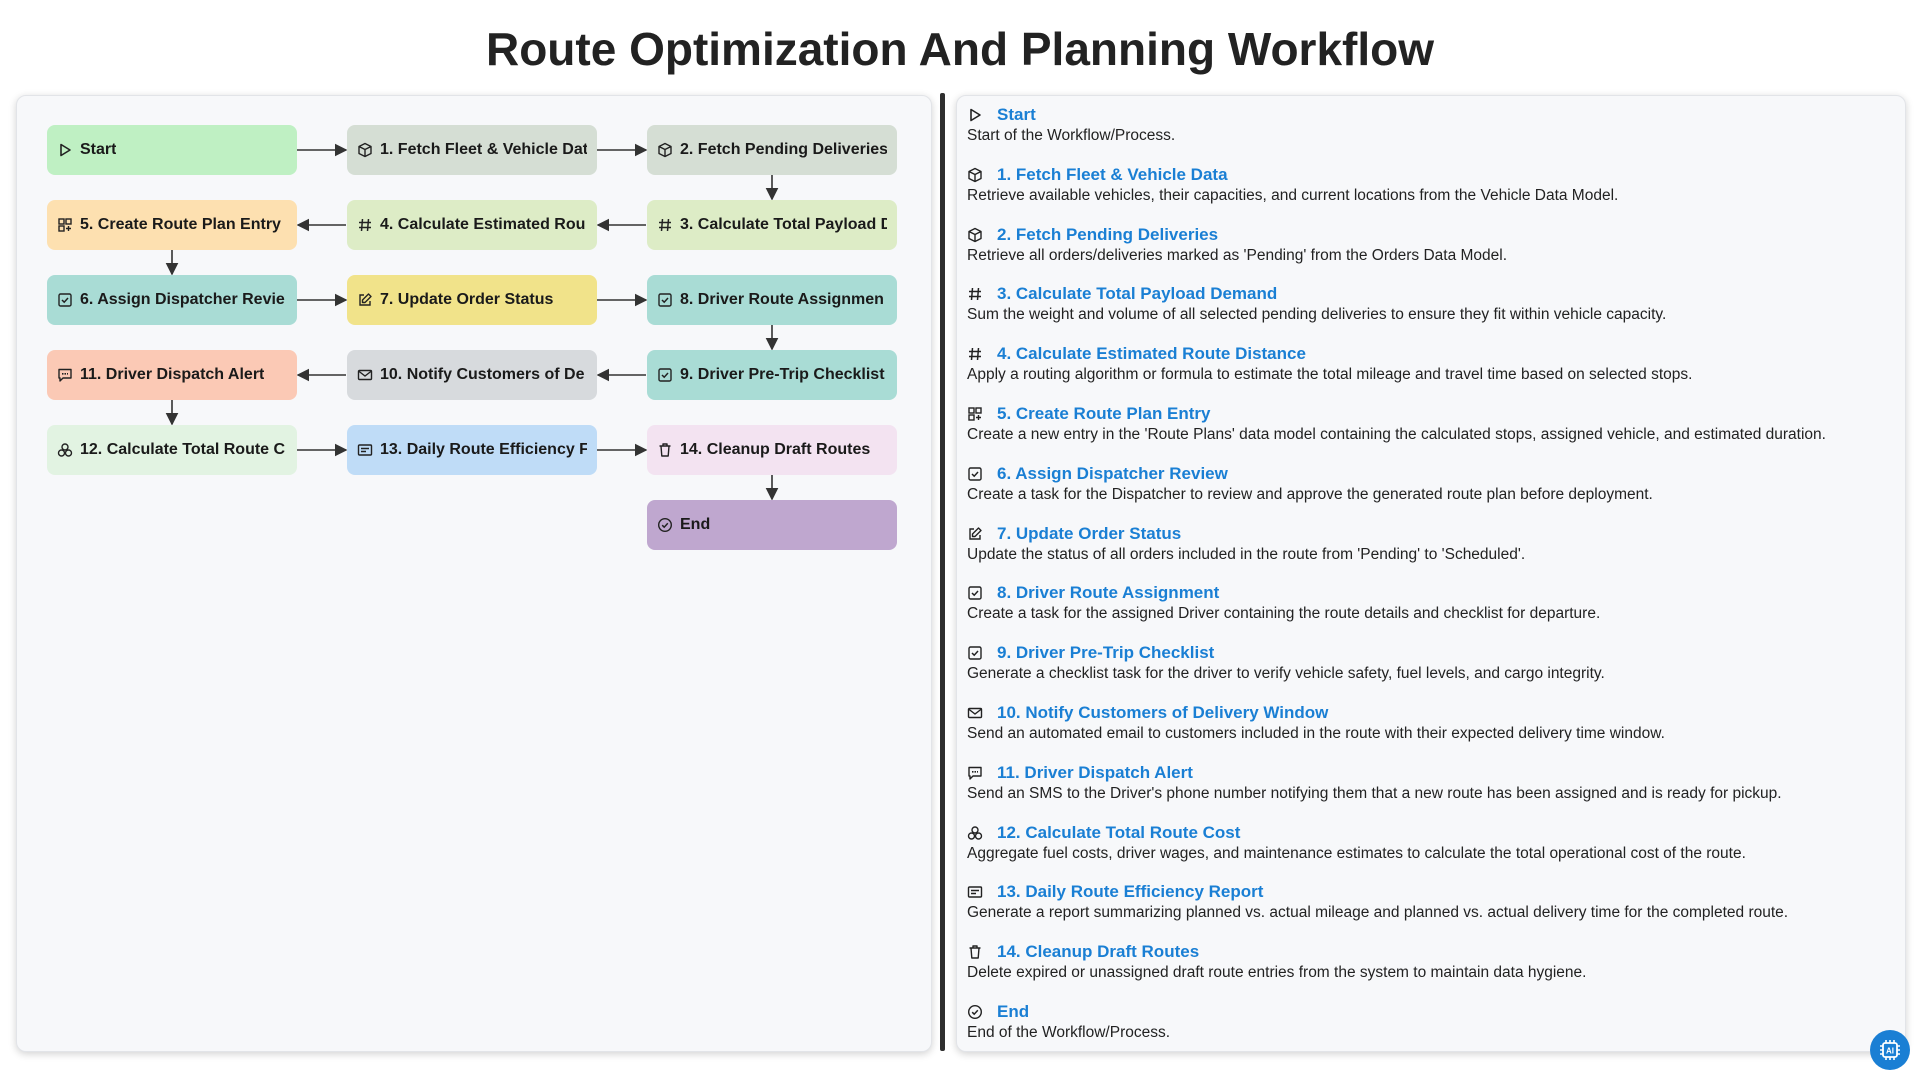 The image size is (1920, 1080). I want to click on mail-icon, so click(365, 375).